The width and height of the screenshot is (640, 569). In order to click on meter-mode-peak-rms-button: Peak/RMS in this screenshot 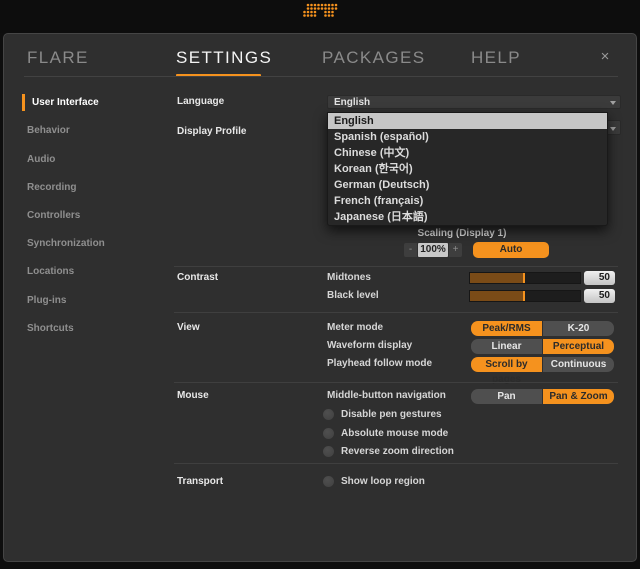, I will do `click(506, 328)`.